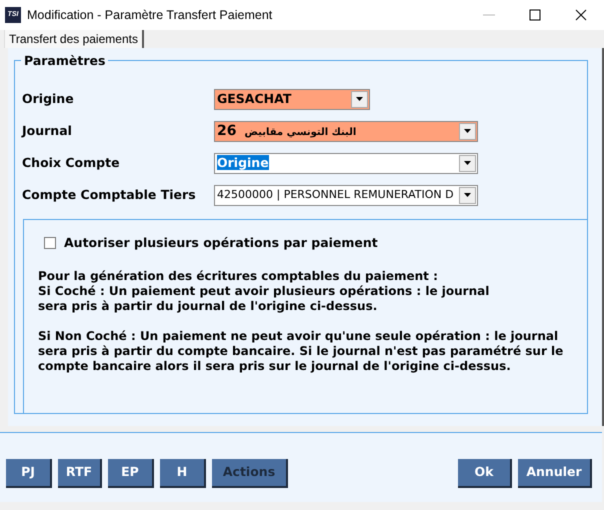  Describe the element at coordinates (150, 15) in the screenshot. I see `window-title: Modification - Paramètre Transfert Paiement` at that location.